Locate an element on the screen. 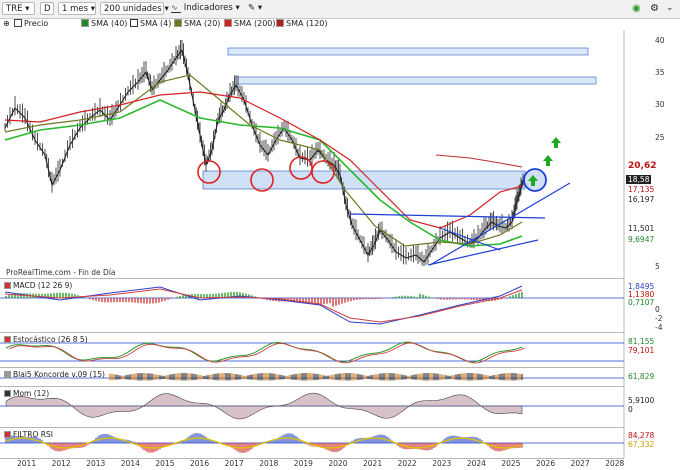 The image size is (680, 470). time-axis-year: 2023 is located at coordinates (442, 463).